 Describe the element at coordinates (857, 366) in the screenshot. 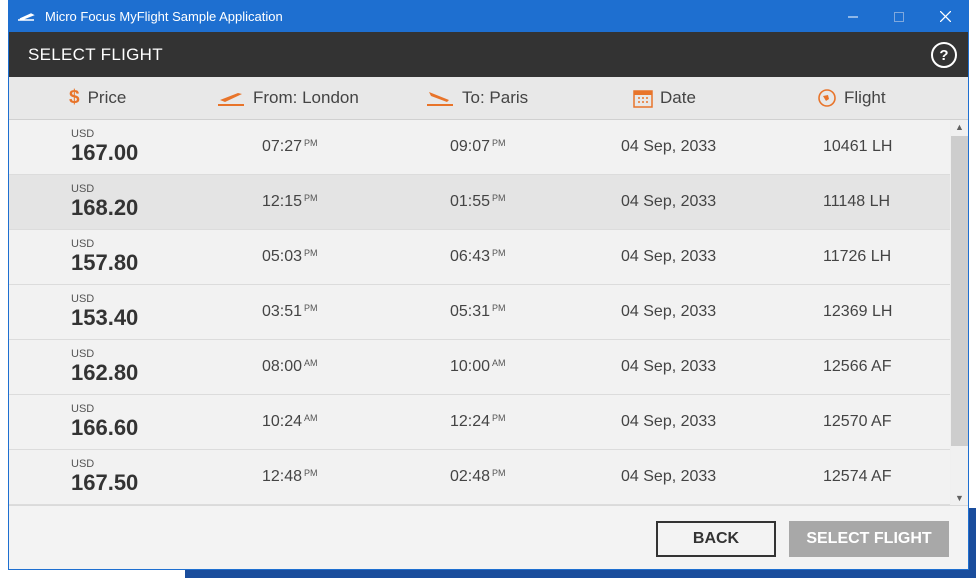

I see `flight-number: 12566 AF` at that location.